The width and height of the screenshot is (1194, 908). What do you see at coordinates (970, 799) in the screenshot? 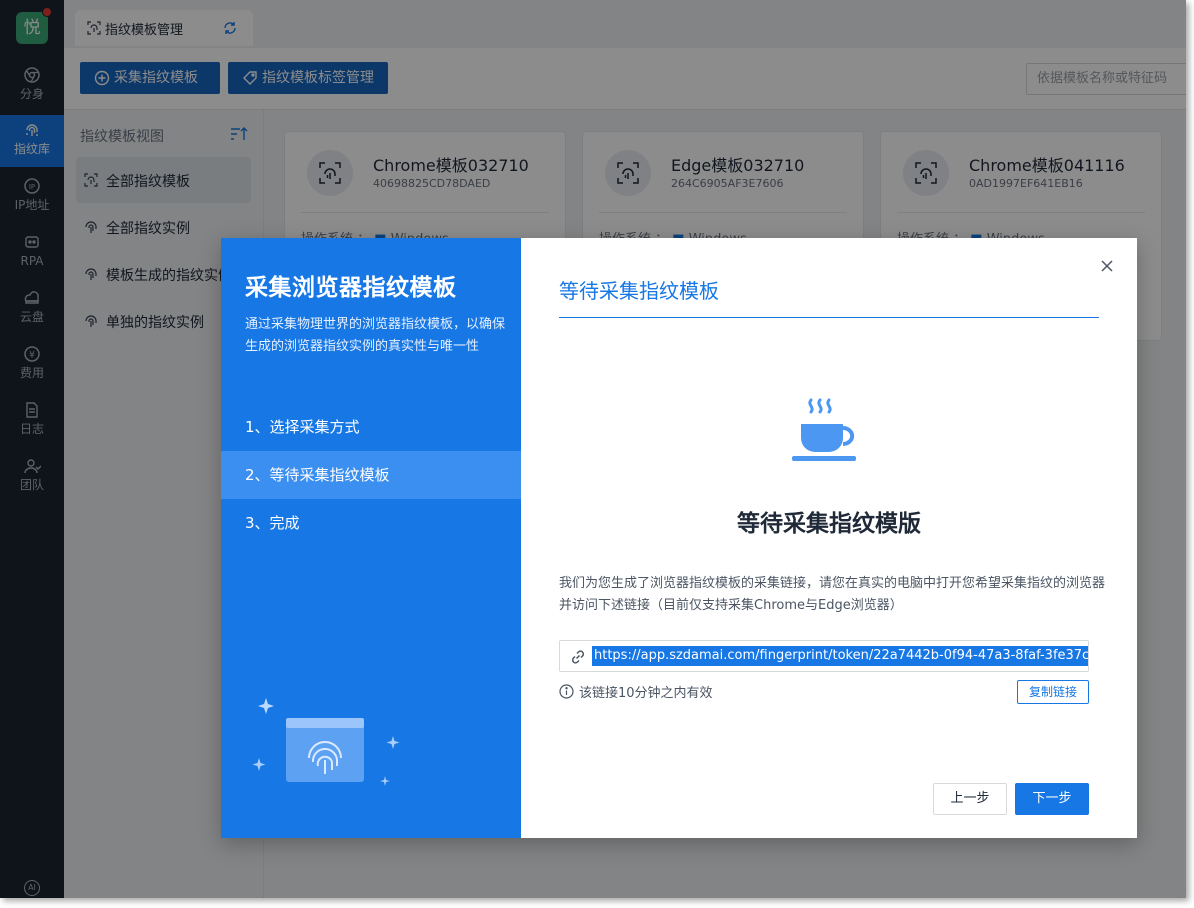
I see `previous-step-button: 上一步` at bounding box center [970, 799].